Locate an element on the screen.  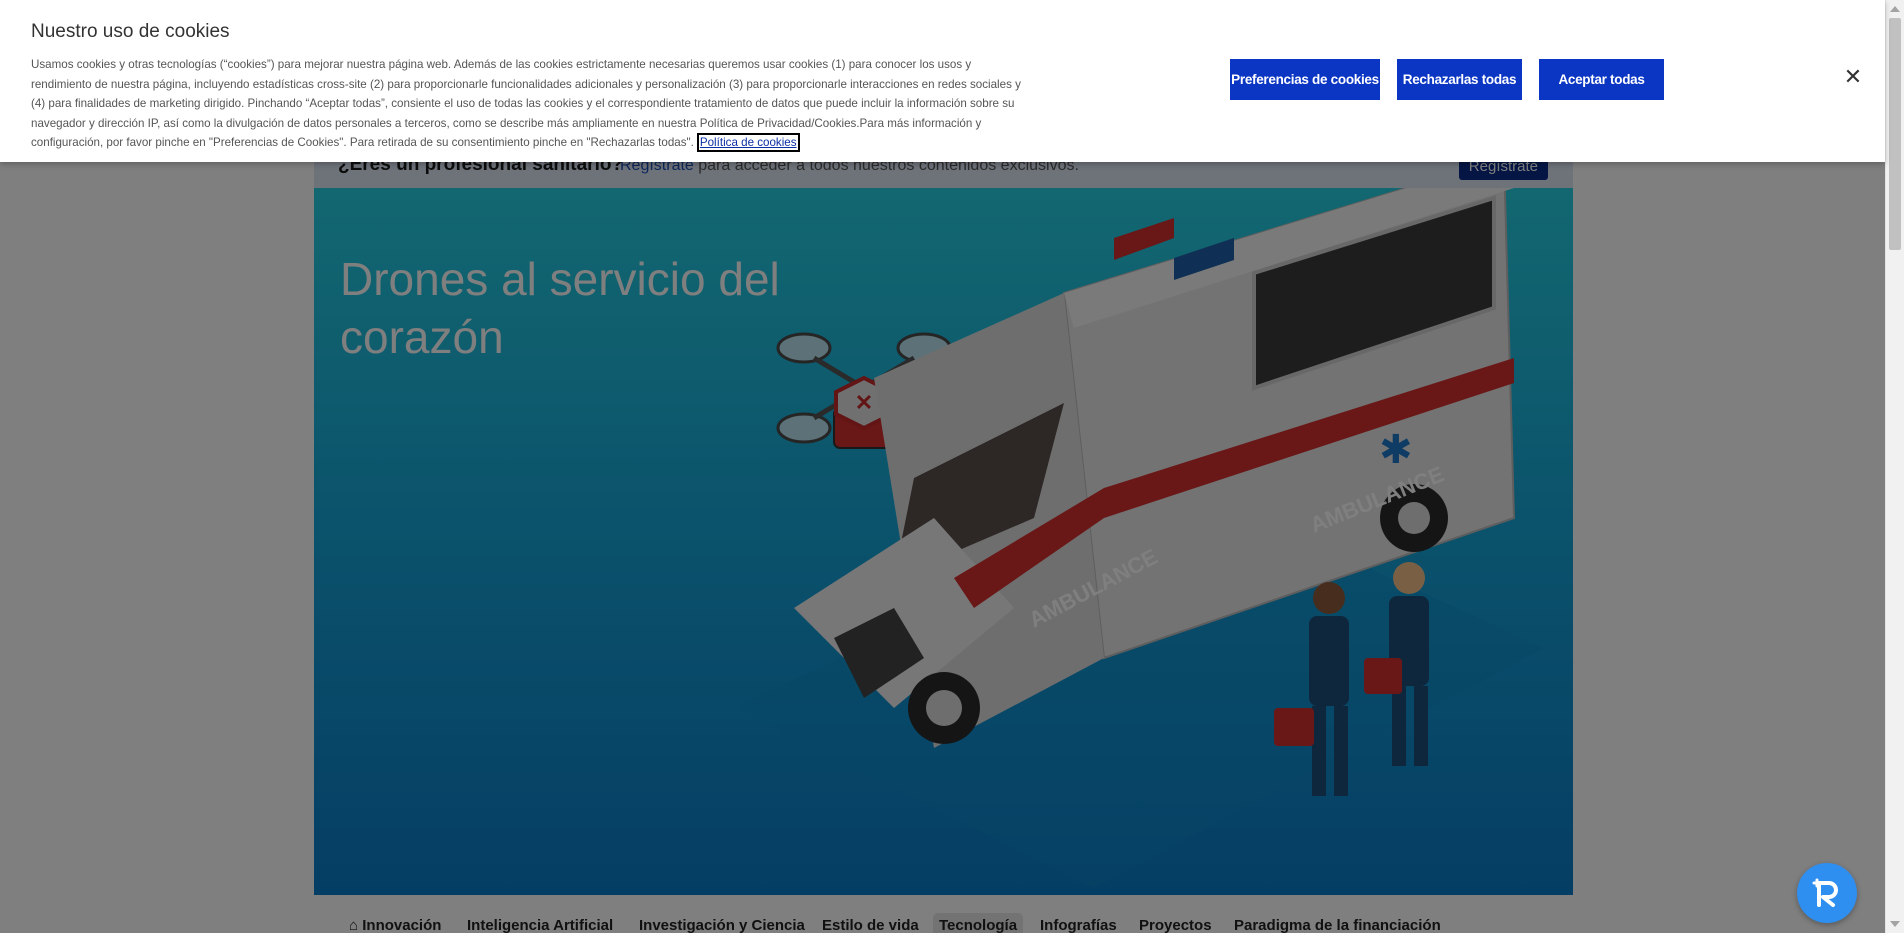
assistant-icon is located at coordinates (1825, 892).